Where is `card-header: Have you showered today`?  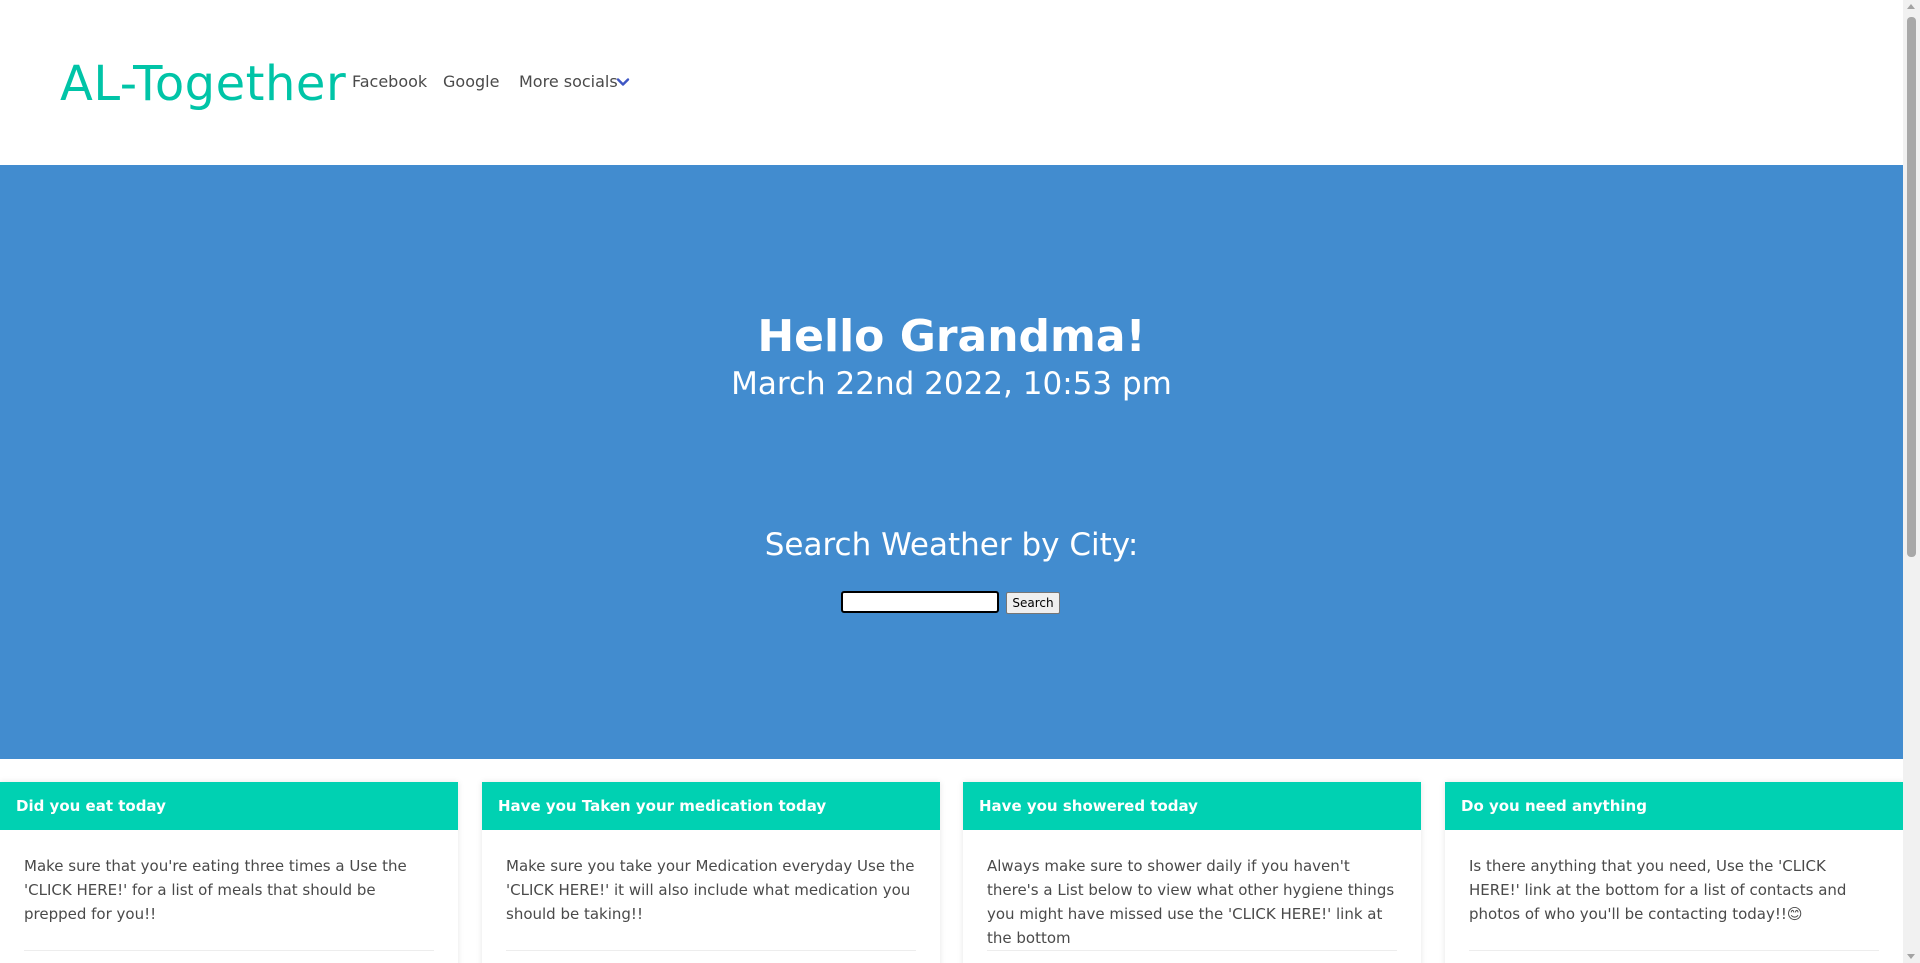
card-header: Have you showered today is located at coordinates (1192, 806).